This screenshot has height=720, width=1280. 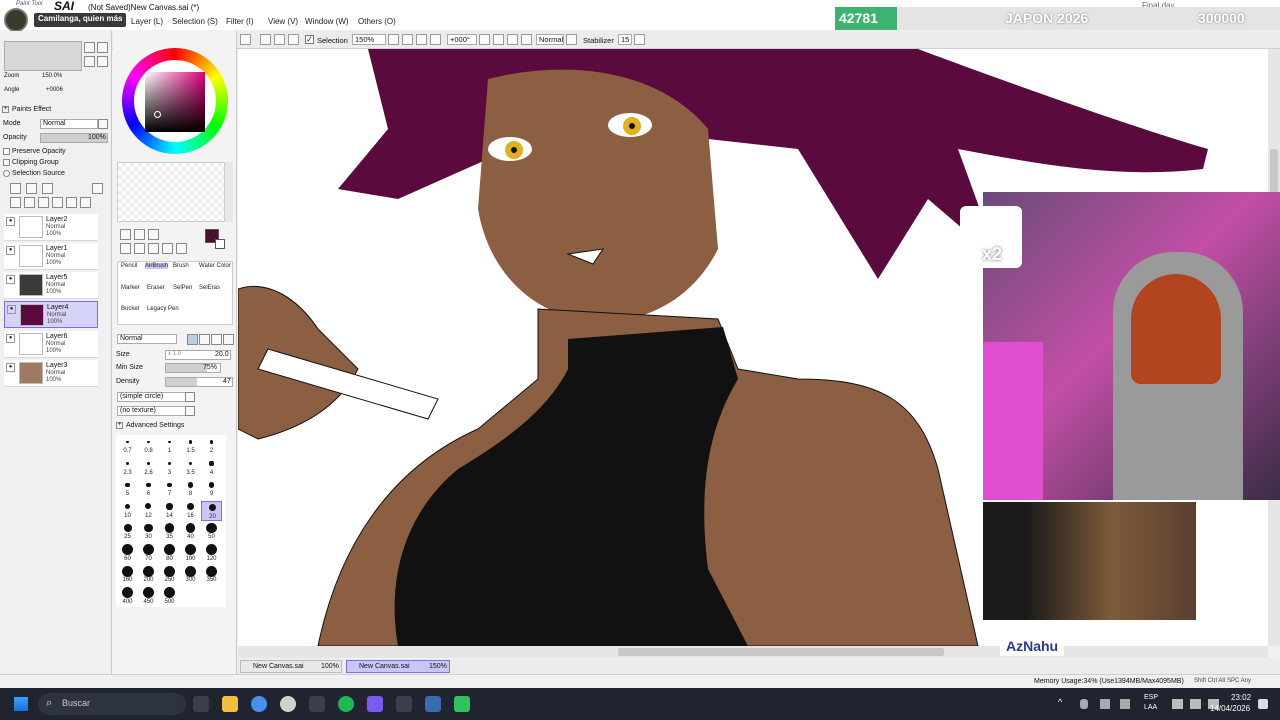 What do you see at coordinates (51, 256) in the screenshot?
I see `layer-row: ● Layer1 Normal 100%` at bounding box center [51, 256].